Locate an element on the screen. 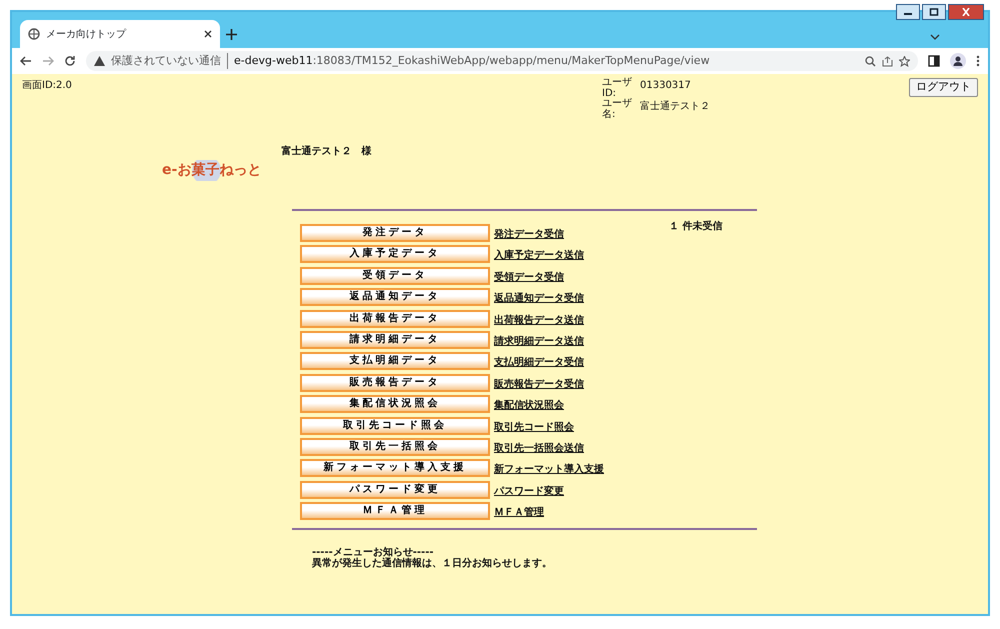  side-panel-icon is located at coordinates (934, 61).